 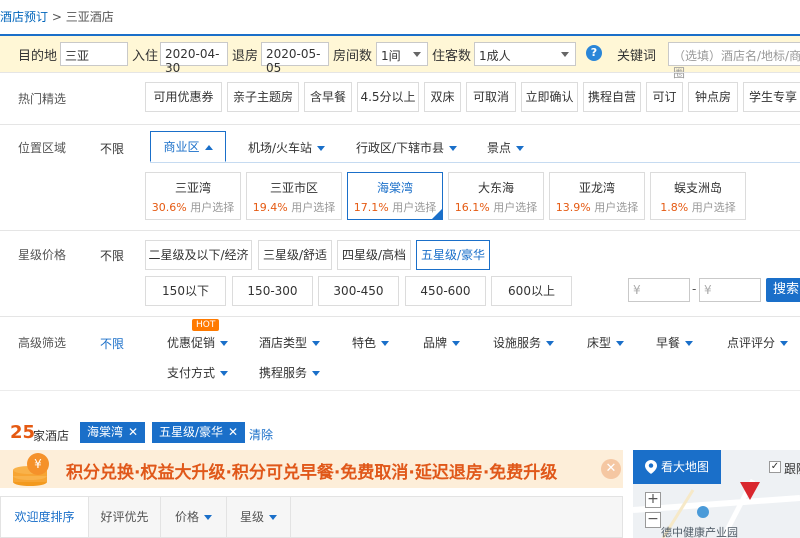 I want to click on tag-label: 海棠湾, so click(x=105, y=432).